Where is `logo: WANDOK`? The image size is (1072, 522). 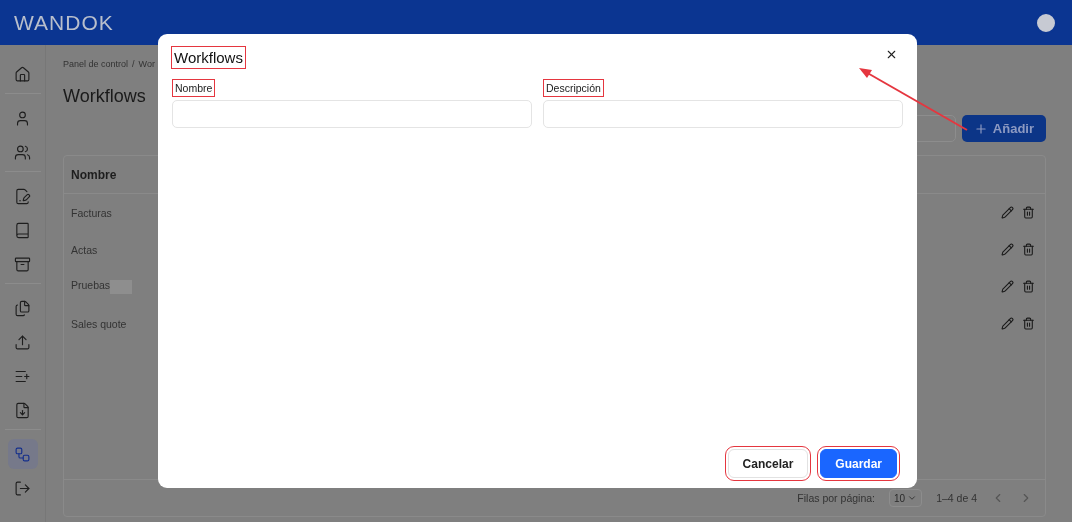 logo: WANDOK is located at coordinates (64, 22).